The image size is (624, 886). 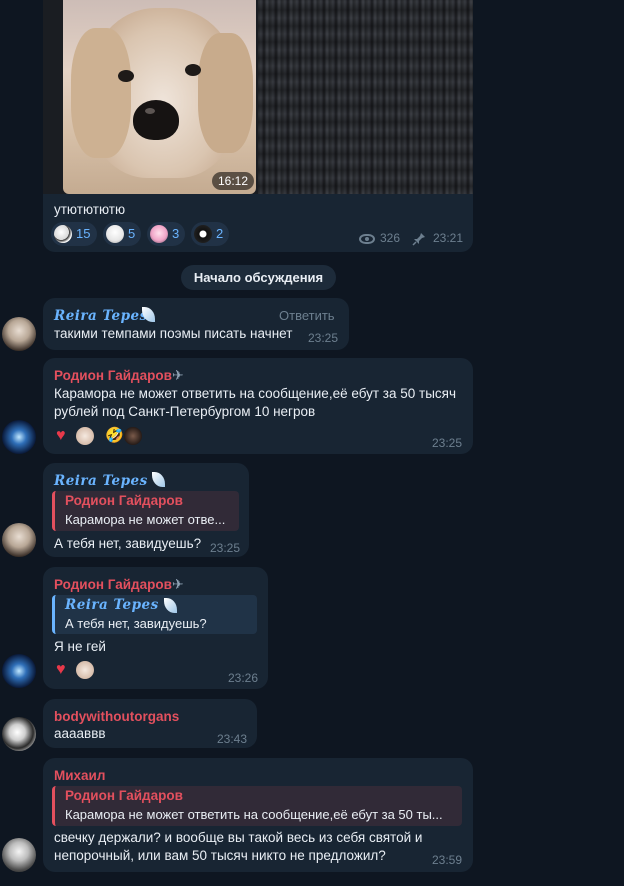 What do you see at coordinates (90, 209) in the screenshot?
I see `post-caption: утютютютю` at bounding box center [90, 209].